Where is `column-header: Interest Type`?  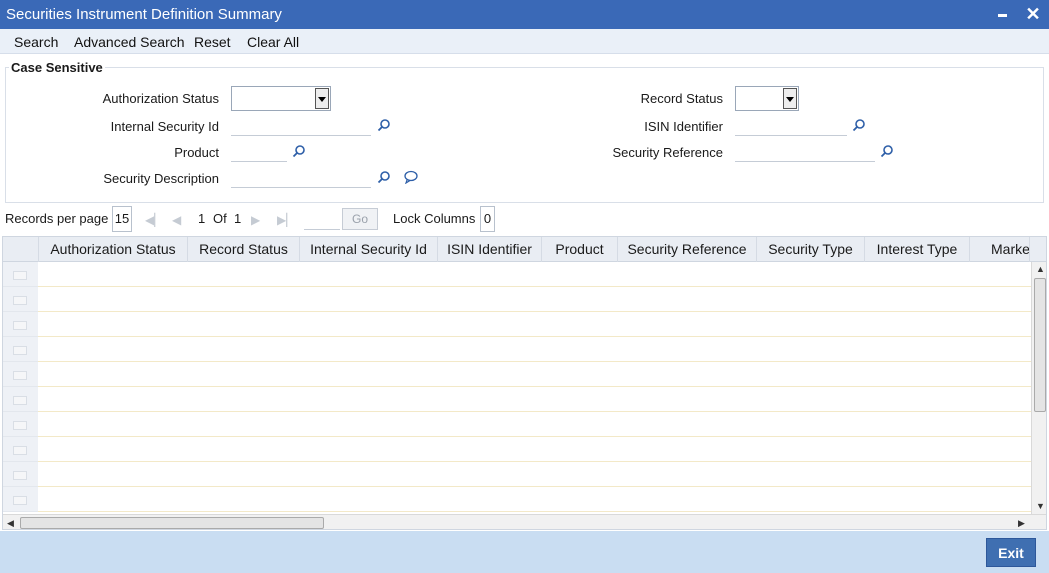
column-header: Interest Type is located at coordinates (917, 249).